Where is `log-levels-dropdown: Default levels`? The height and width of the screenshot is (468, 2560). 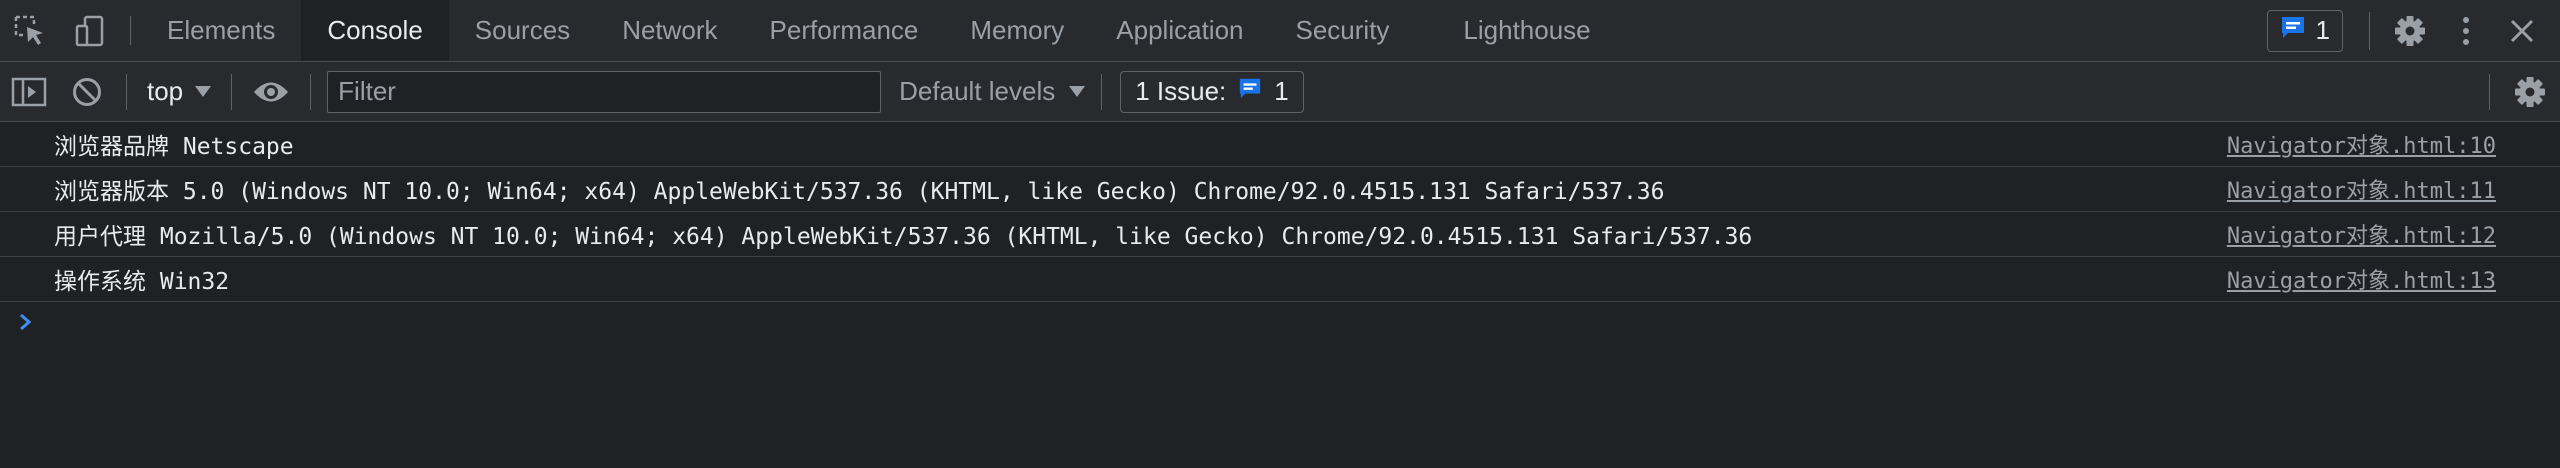 log-levels-dropdown: Default levels is located at coordinates (995, 91).